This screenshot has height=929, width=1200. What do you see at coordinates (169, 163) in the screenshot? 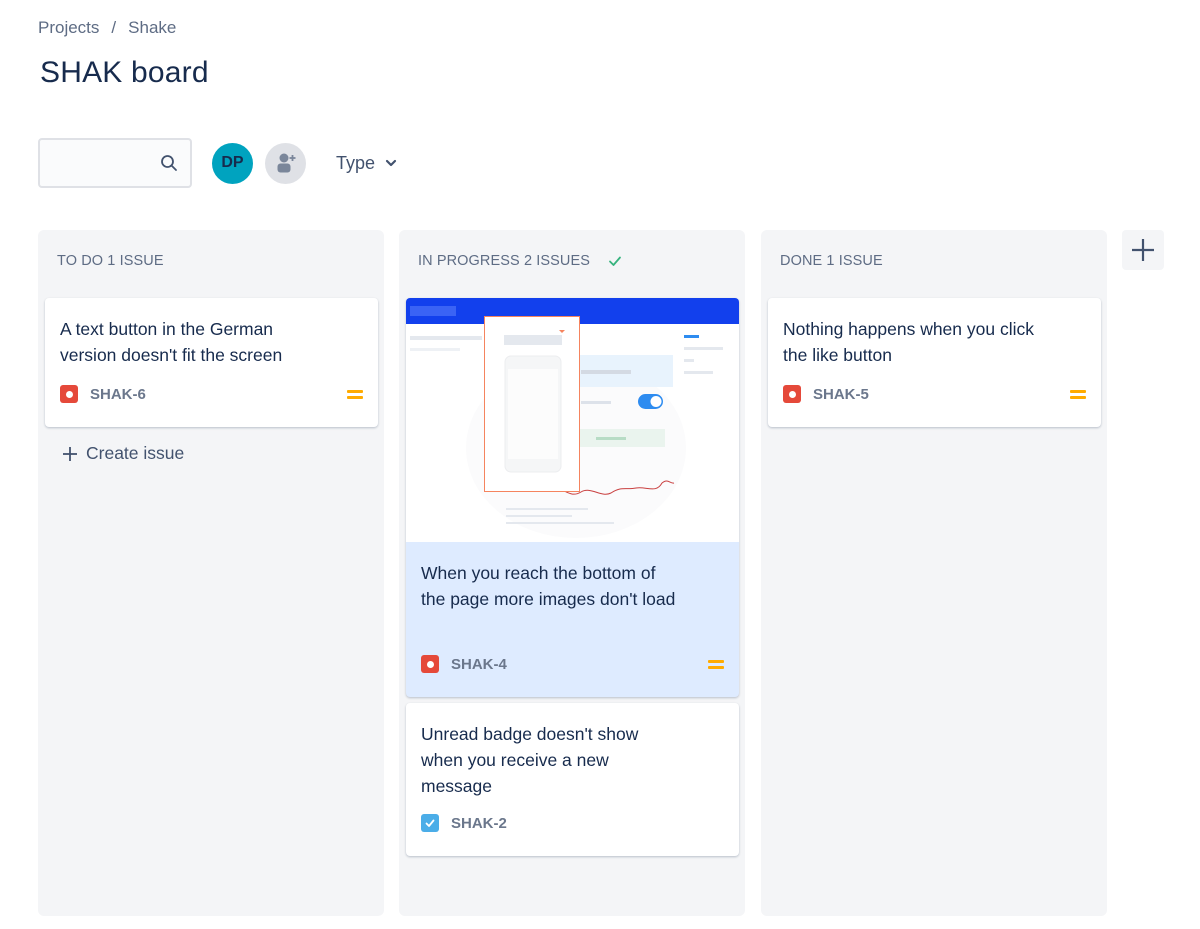
I see `search-icon` at bounding box center [169, 163].